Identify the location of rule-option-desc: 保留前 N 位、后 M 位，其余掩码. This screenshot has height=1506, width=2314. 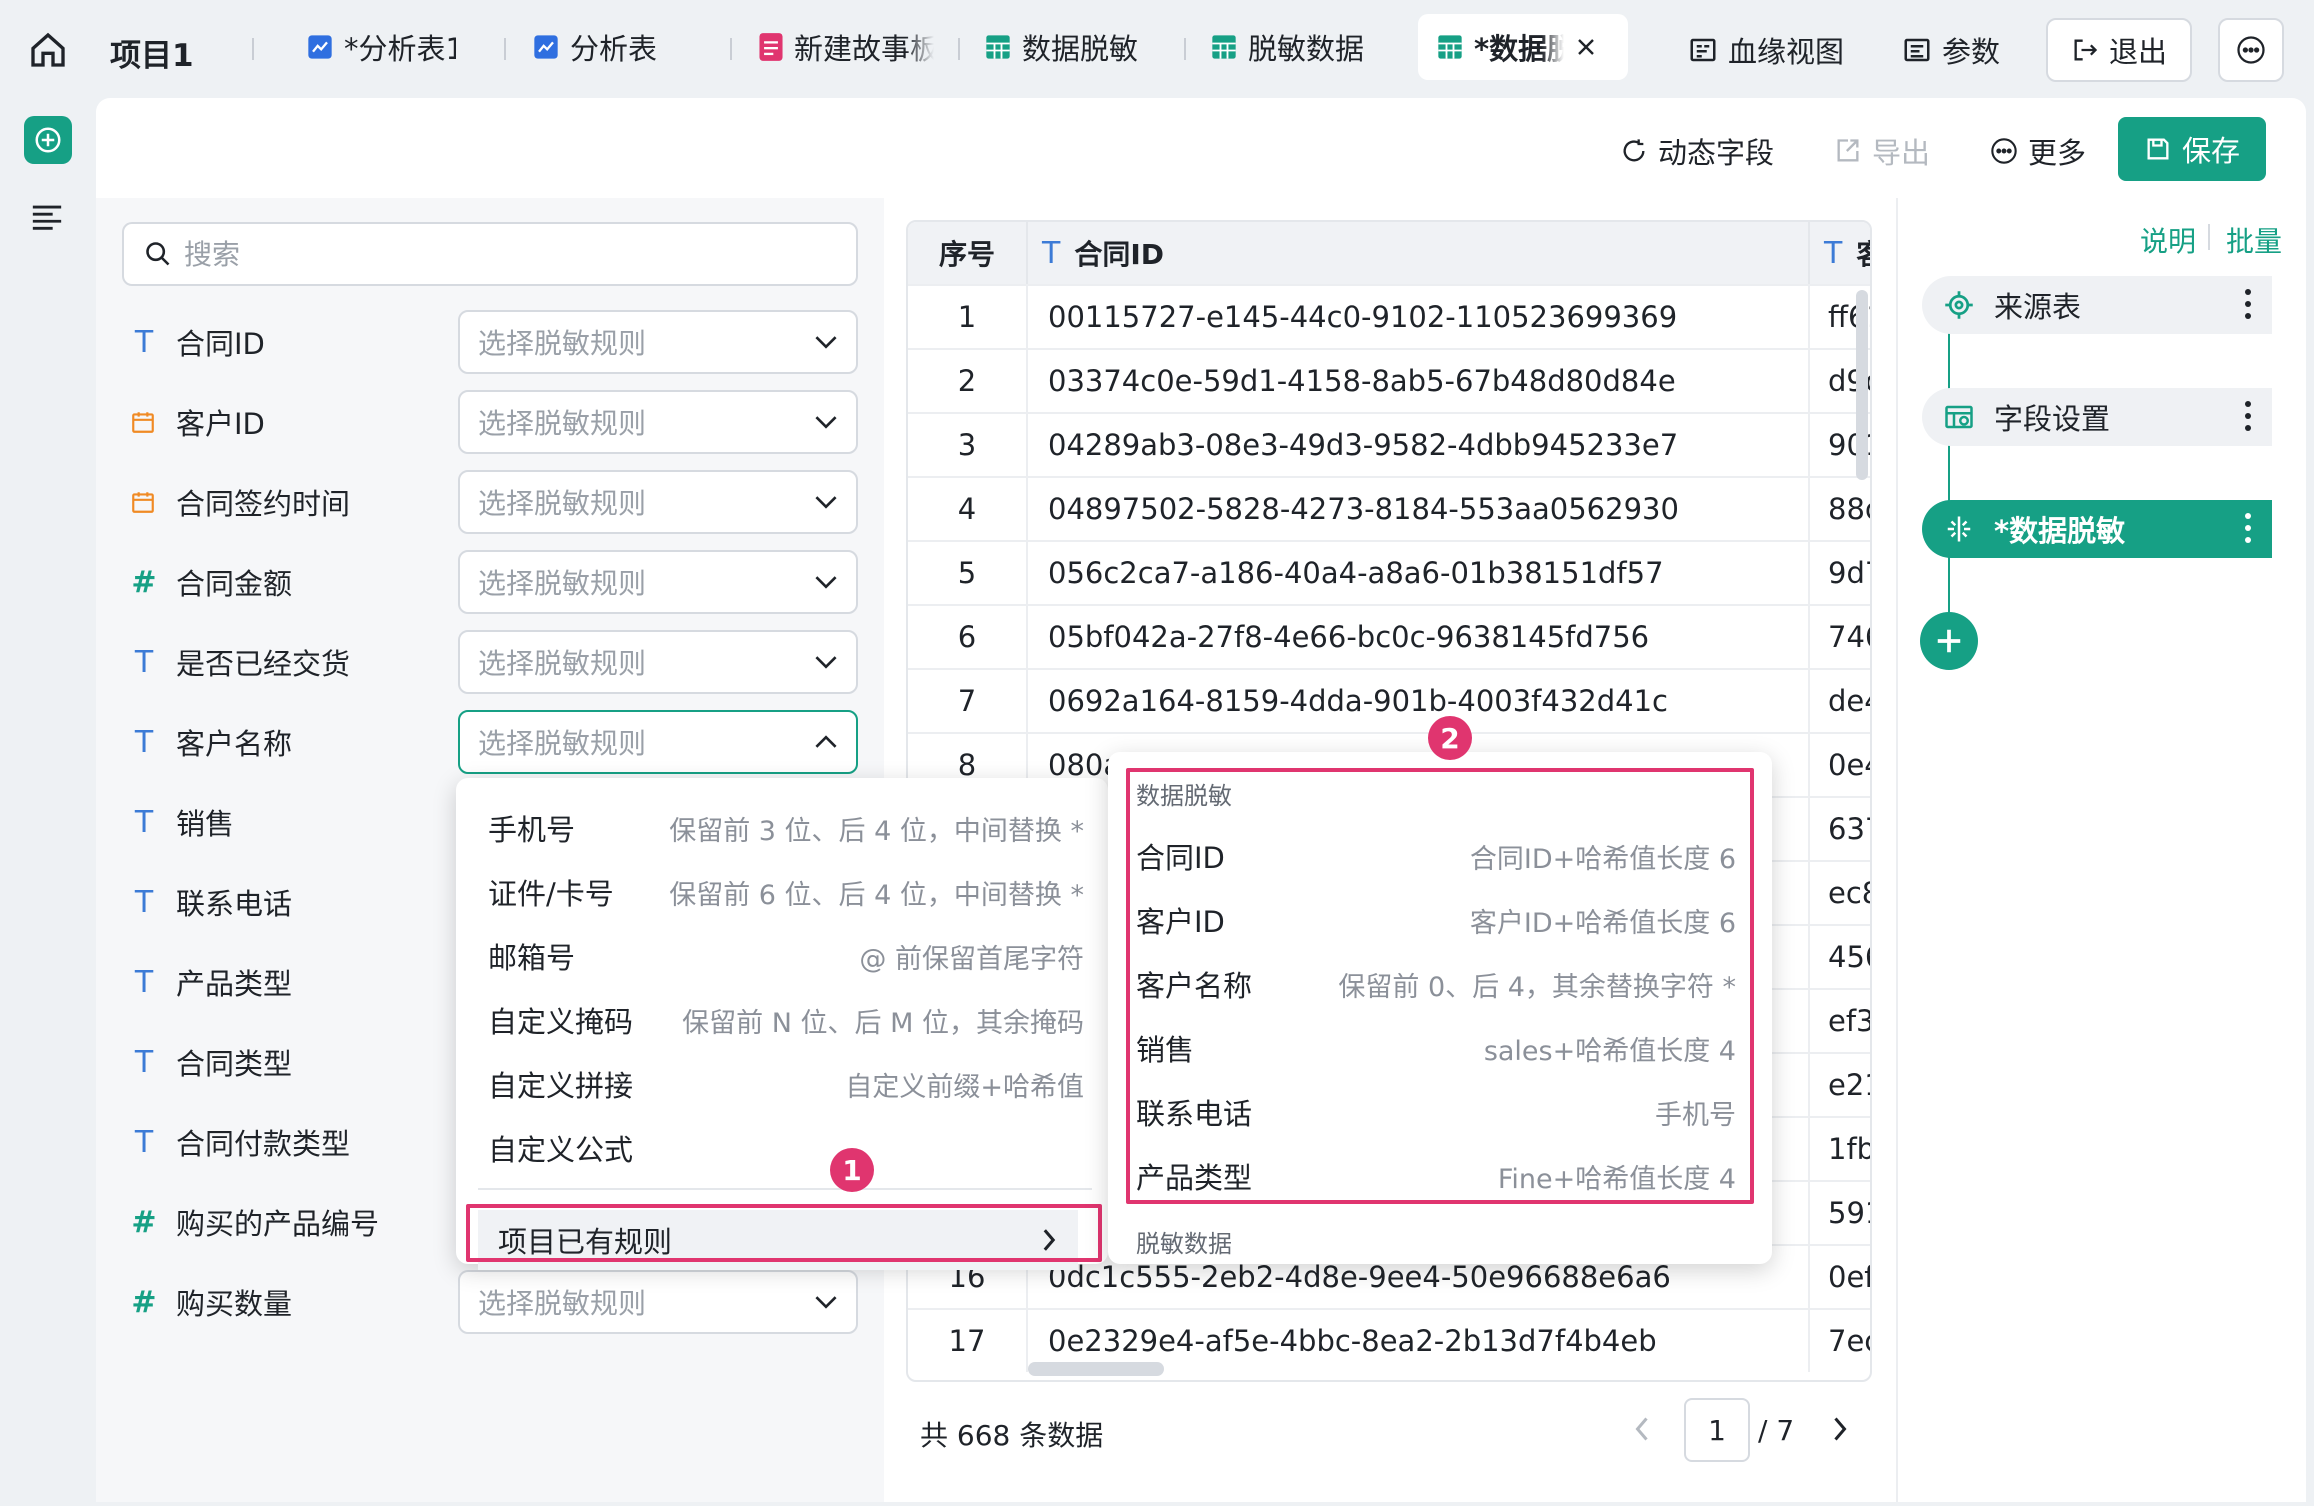
(883, 1023).